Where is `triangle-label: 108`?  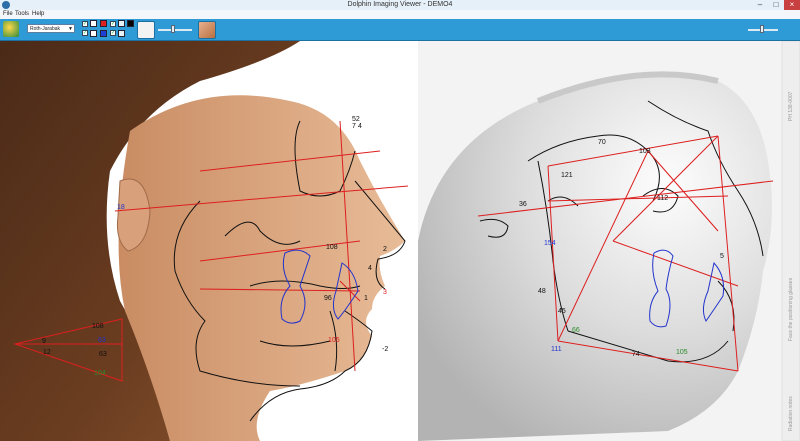
triangle-label: 108 is located at coordinates (98, 326).